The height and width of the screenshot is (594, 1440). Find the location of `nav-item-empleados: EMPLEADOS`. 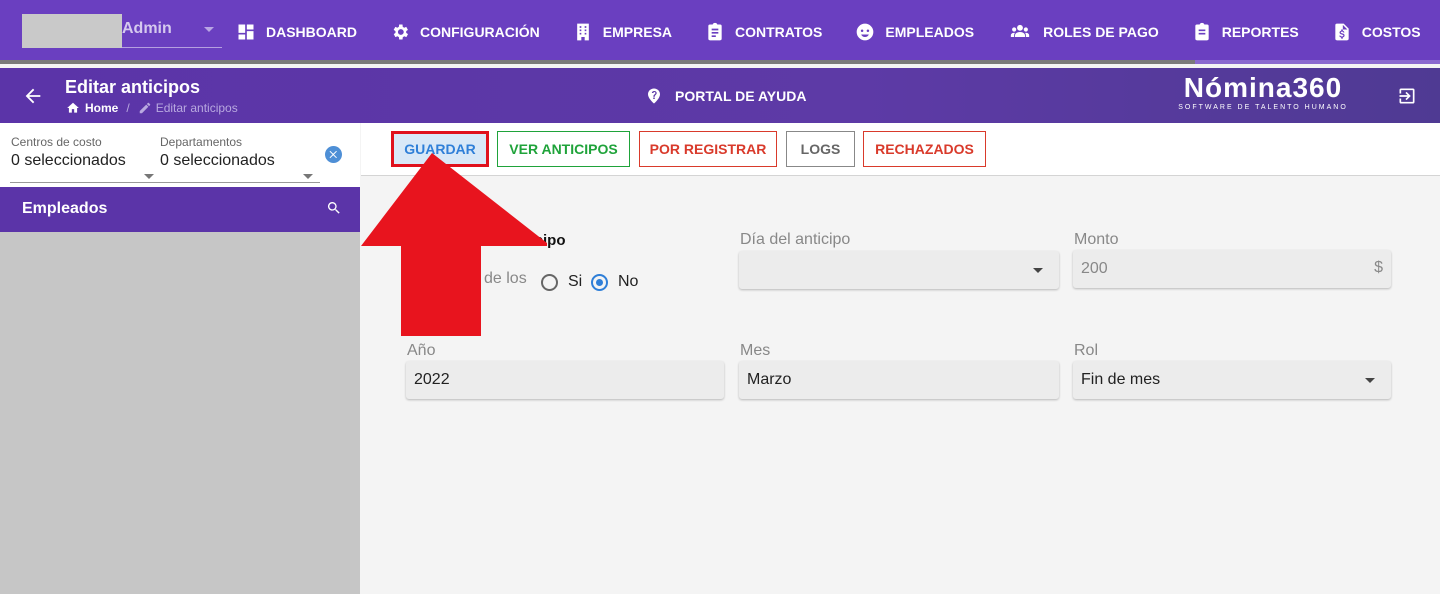

nav-item-empleados: EMPLEADOS is located at coordinates (914, 32).